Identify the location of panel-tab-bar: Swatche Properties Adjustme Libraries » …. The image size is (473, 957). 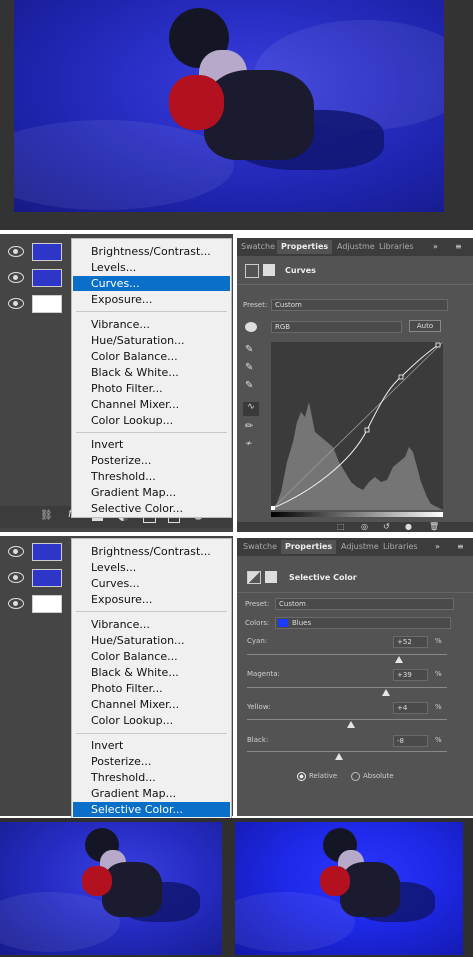
(355, 247).